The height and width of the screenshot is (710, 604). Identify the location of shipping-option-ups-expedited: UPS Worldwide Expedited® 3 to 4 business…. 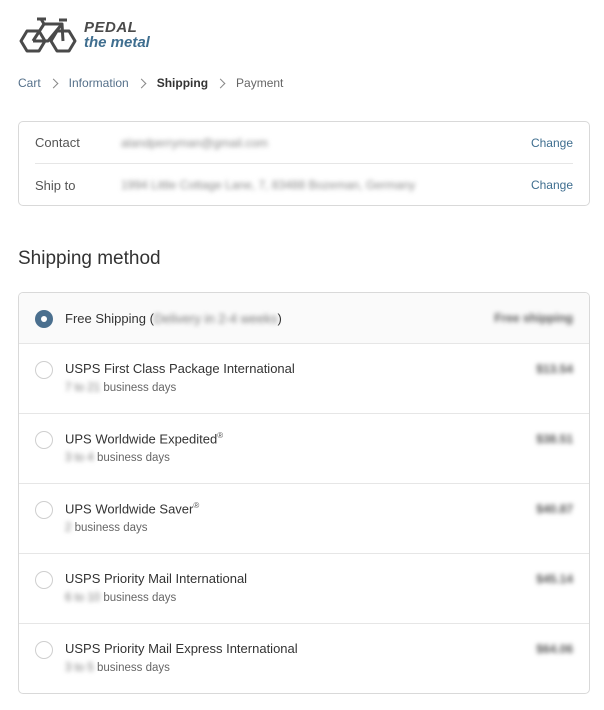
(304, 449).